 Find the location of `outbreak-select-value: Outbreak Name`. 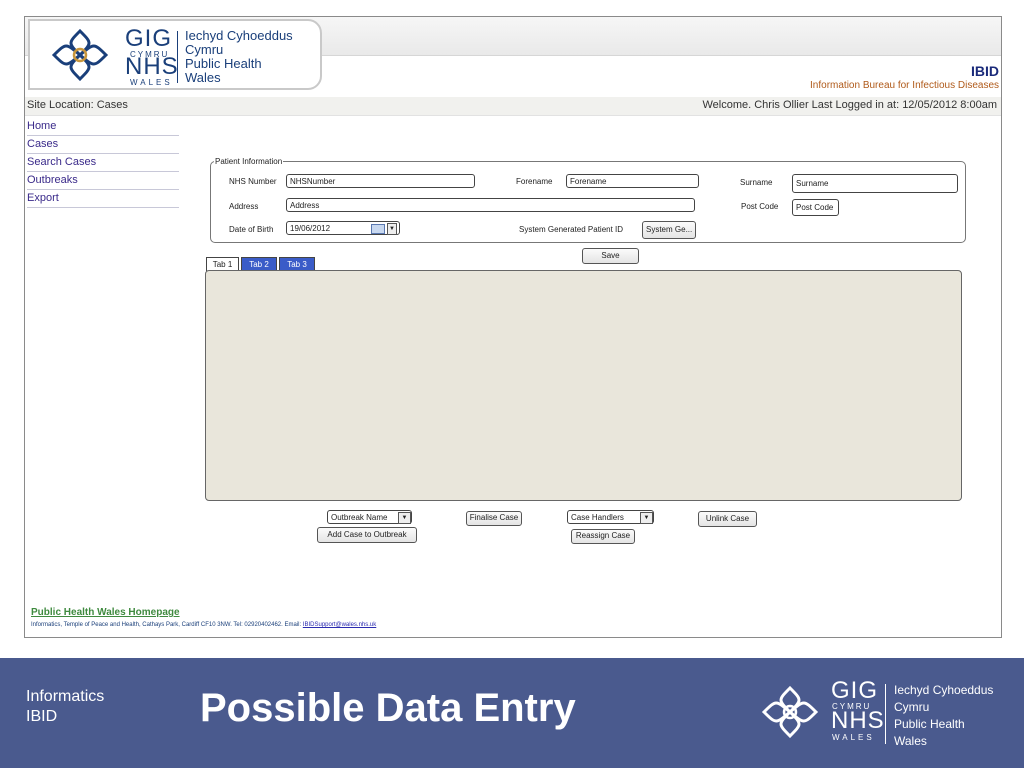

outbreak-select-value: Outbreak Name is located at coordinates (359, 517).